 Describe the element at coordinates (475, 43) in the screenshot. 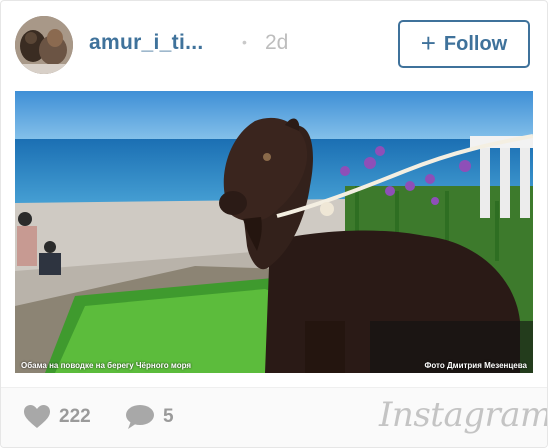

I see `follow-label: Follow` at that location.